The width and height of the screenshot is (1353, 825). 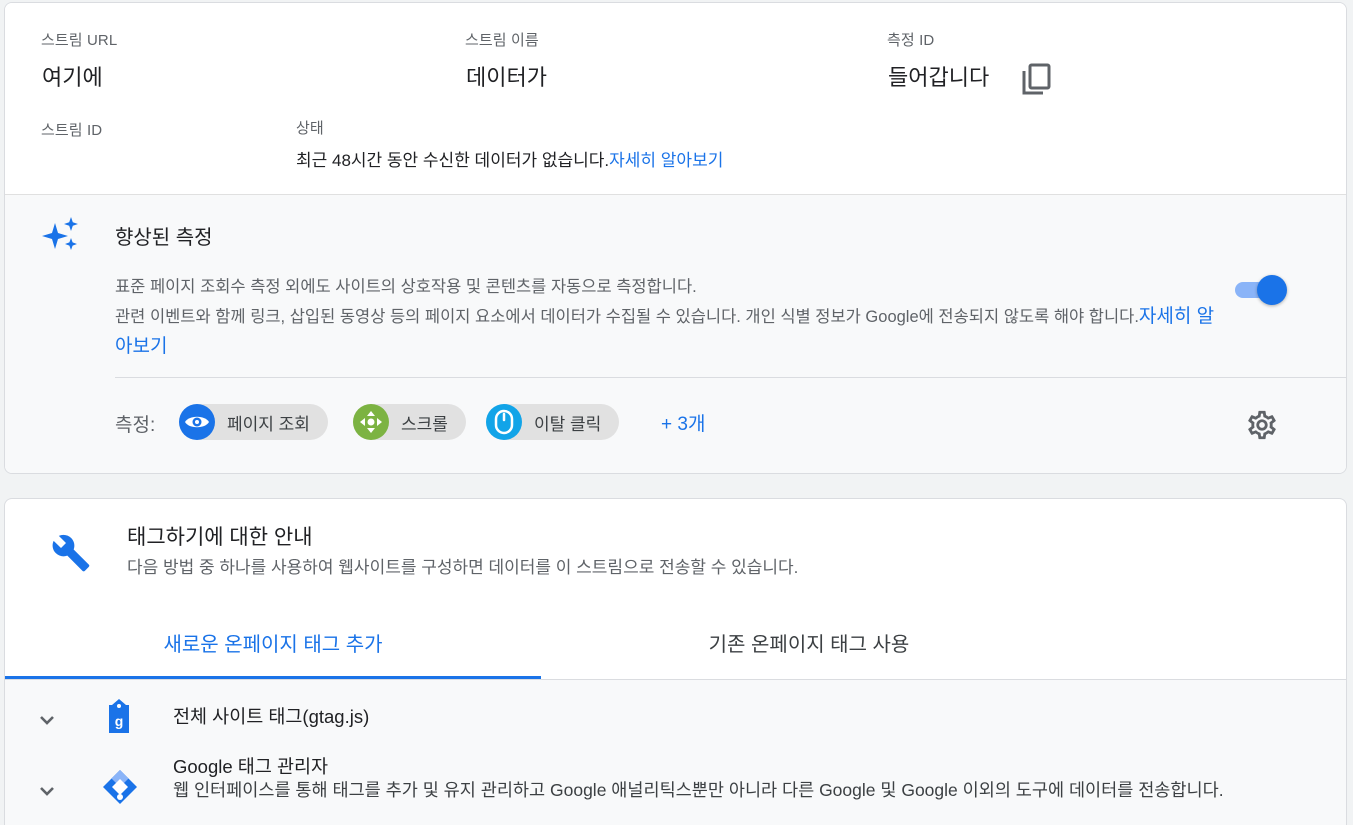 What do you see at coordinates (453, 160) in the screenshot?
I see `status-text: 최근 48시간 동안 수신한 데이터가 없습니다.` at bounding box center [453, 160].